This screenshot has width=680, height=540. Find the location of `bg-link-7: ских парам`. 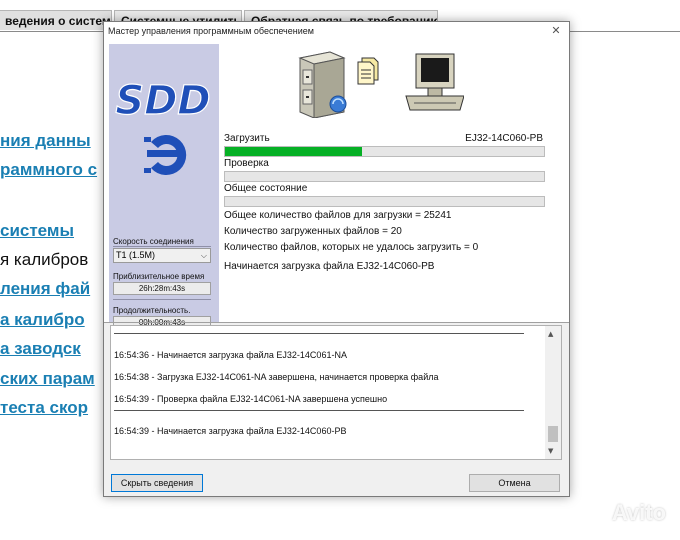

bg-link-7: ских парам is located at coordinates (47, 379).